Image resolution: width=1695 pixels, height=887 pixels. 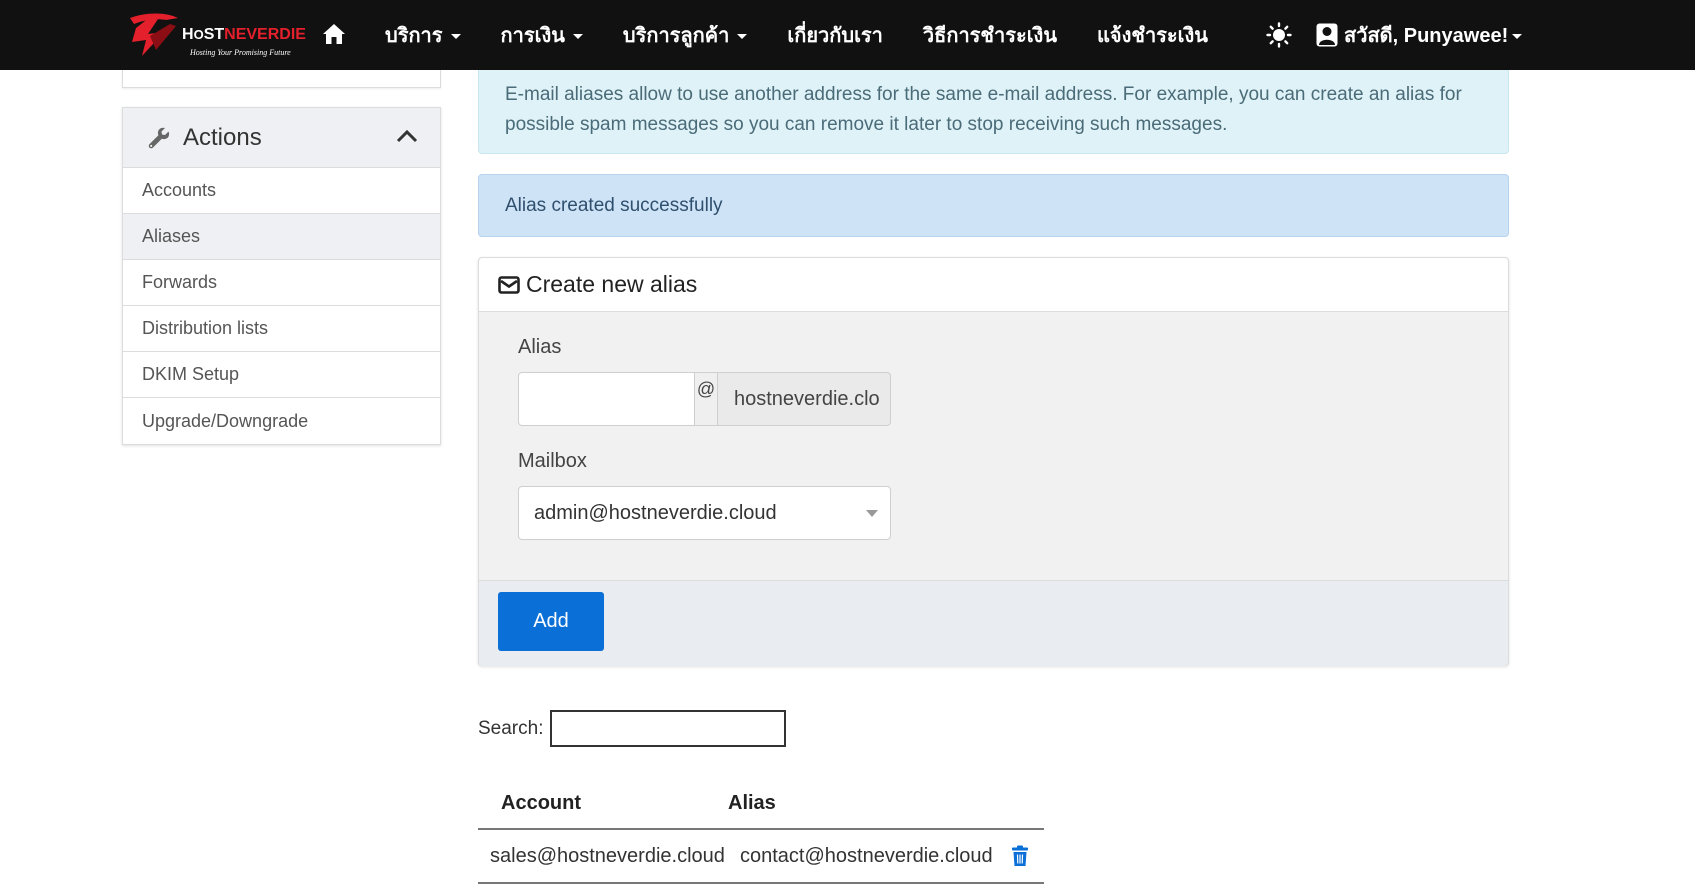 I want to click on card-header: Create new alias, so click(x=993, y=285).